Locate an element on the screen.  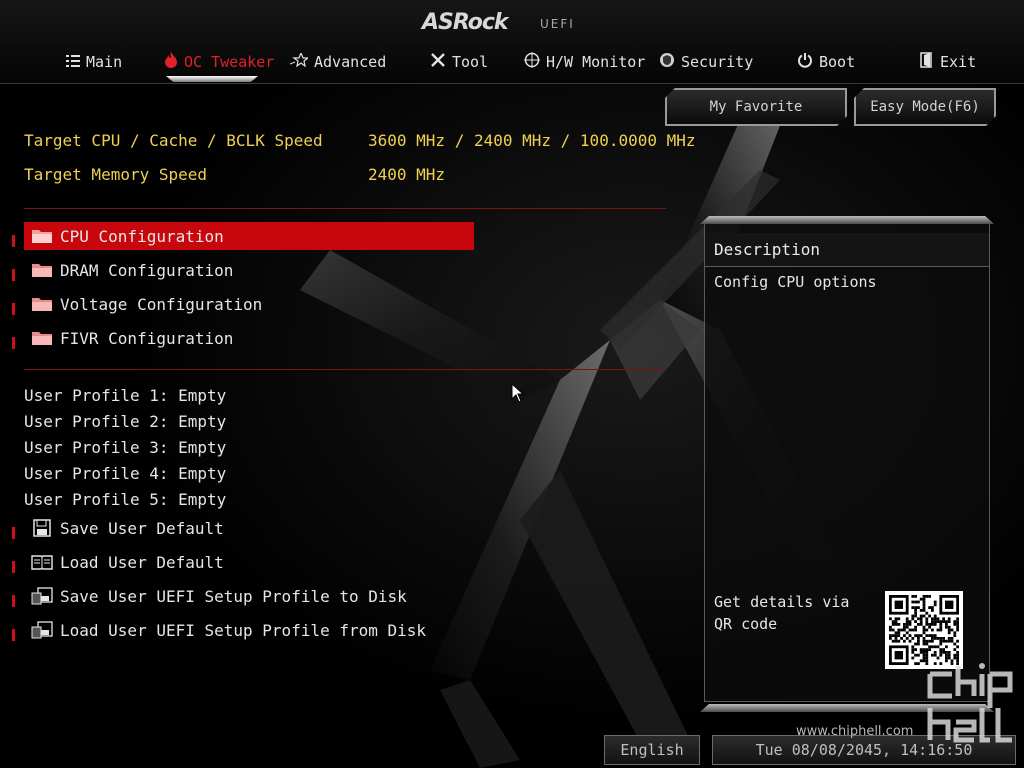
menu-label: CPU Configuration is located at coordinates (142, 236).